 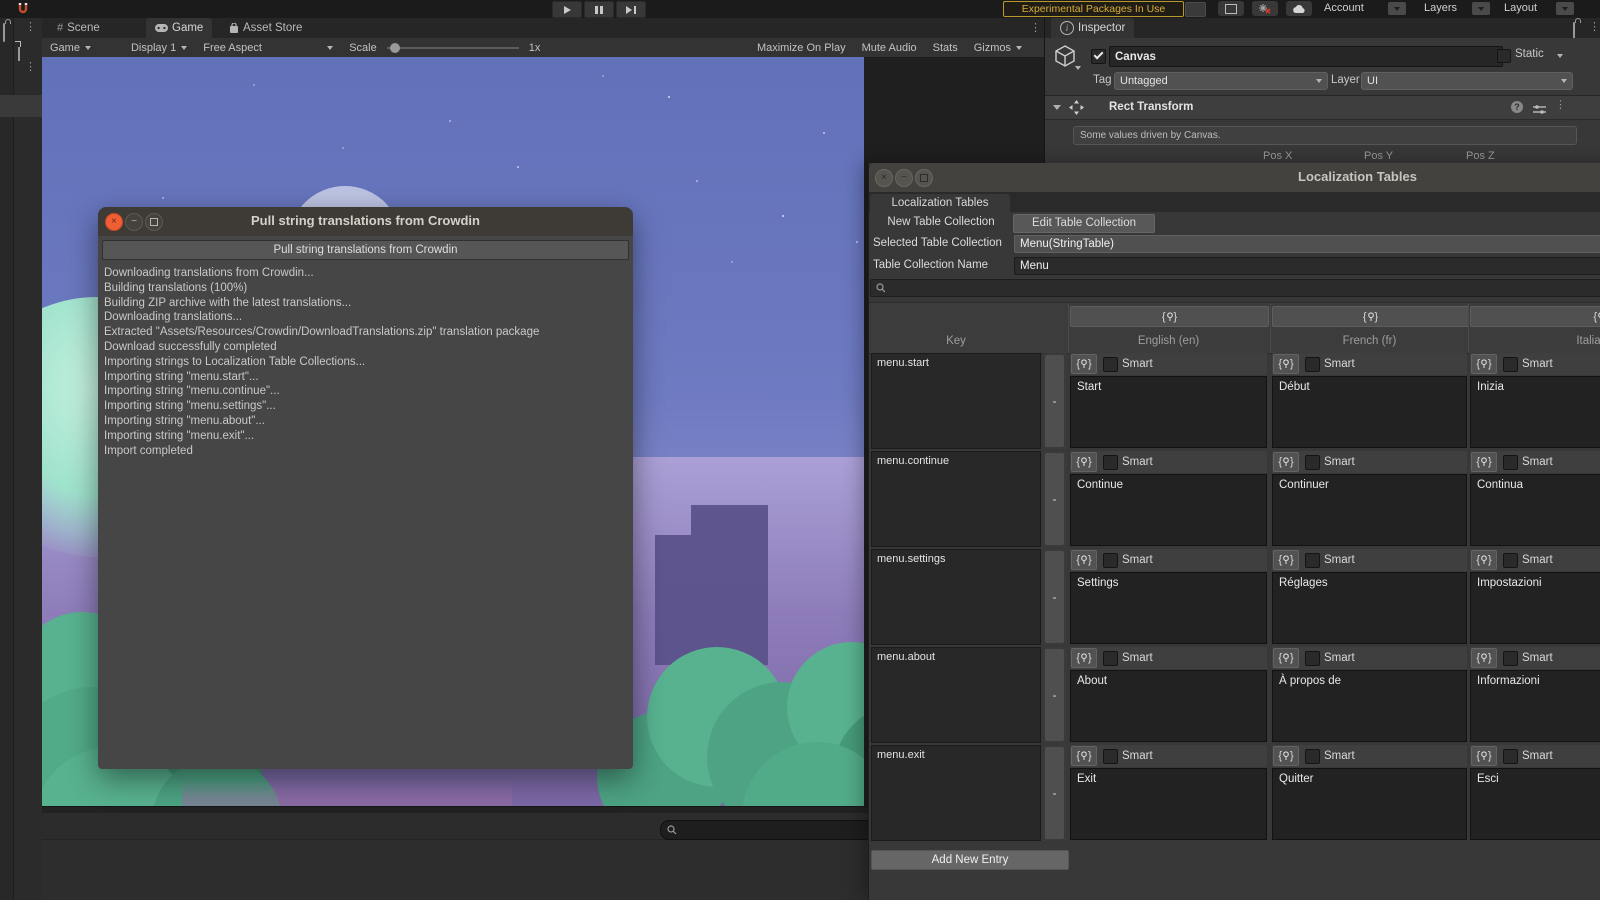 I want to click on layout-label: Layout, so click(x=1520, y=8).